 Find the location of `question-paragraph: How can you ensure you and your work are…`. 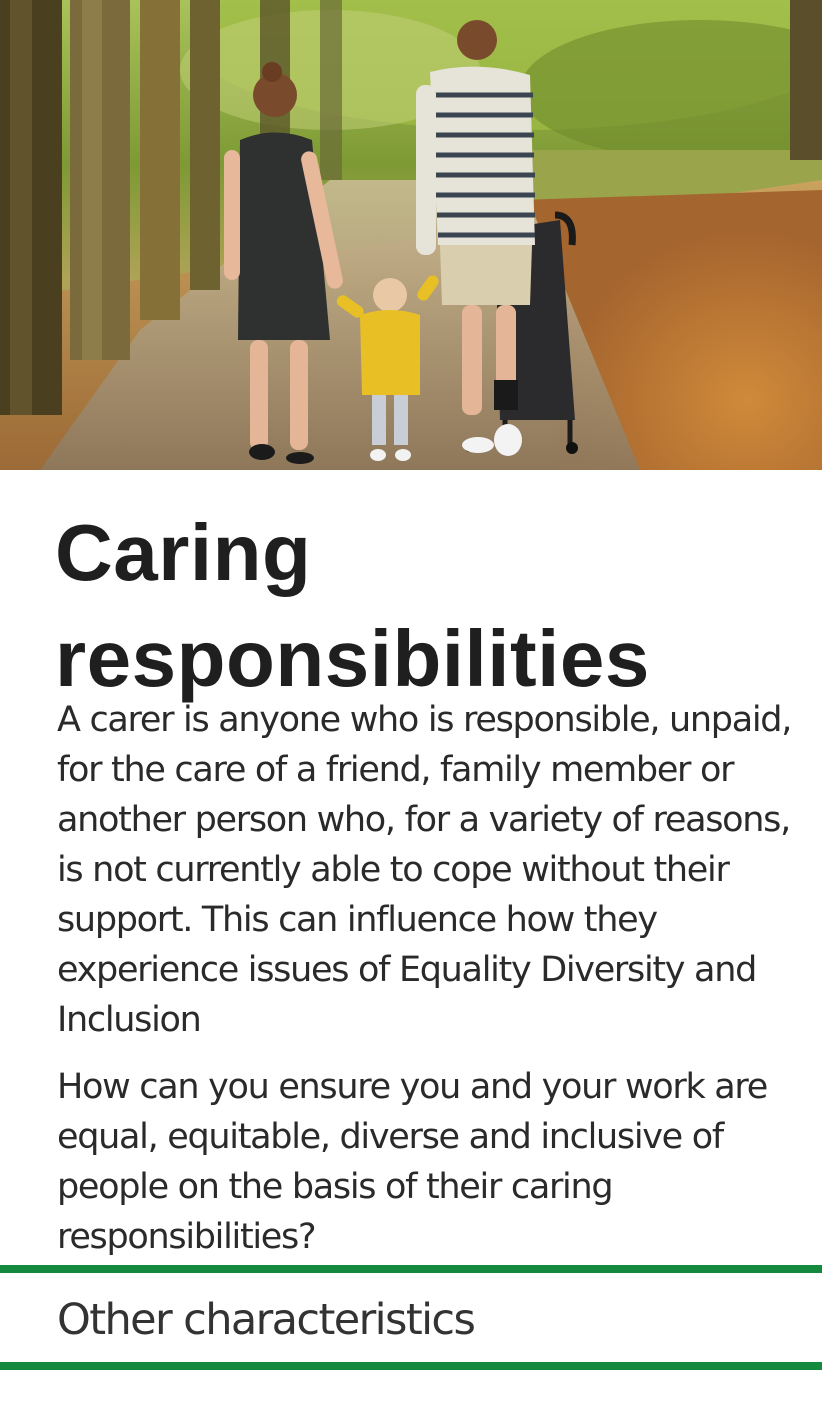

question-paragraph: How can you ensure you and your work are… is located at coordinates (412, 1162).